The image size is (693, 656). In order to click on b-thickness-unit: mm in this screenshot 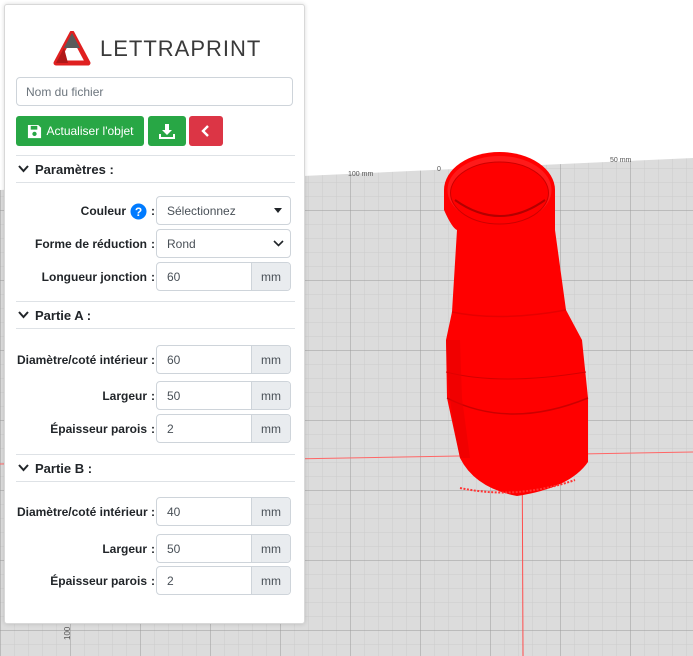, I will do `click(270, 580)`.